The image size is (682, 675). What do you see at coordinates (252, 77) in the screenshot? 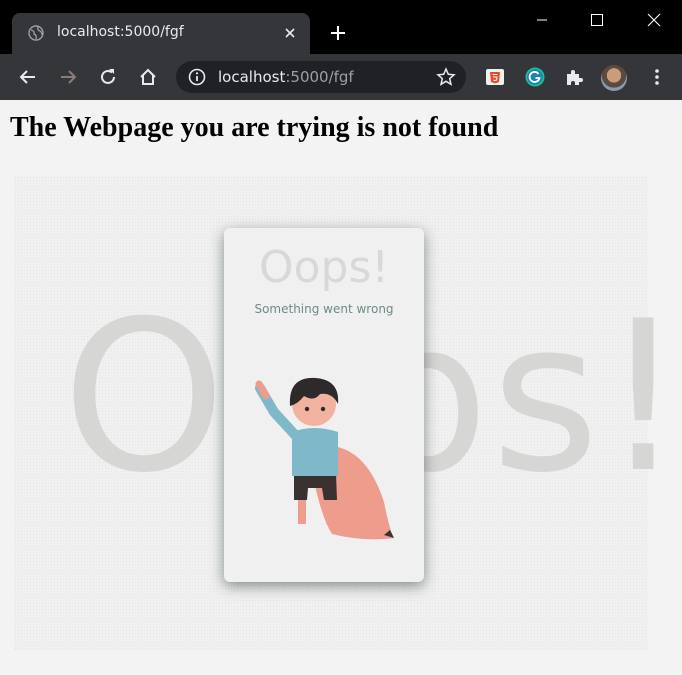
I see `url-host: localhost` at bounding box center [252, 77].